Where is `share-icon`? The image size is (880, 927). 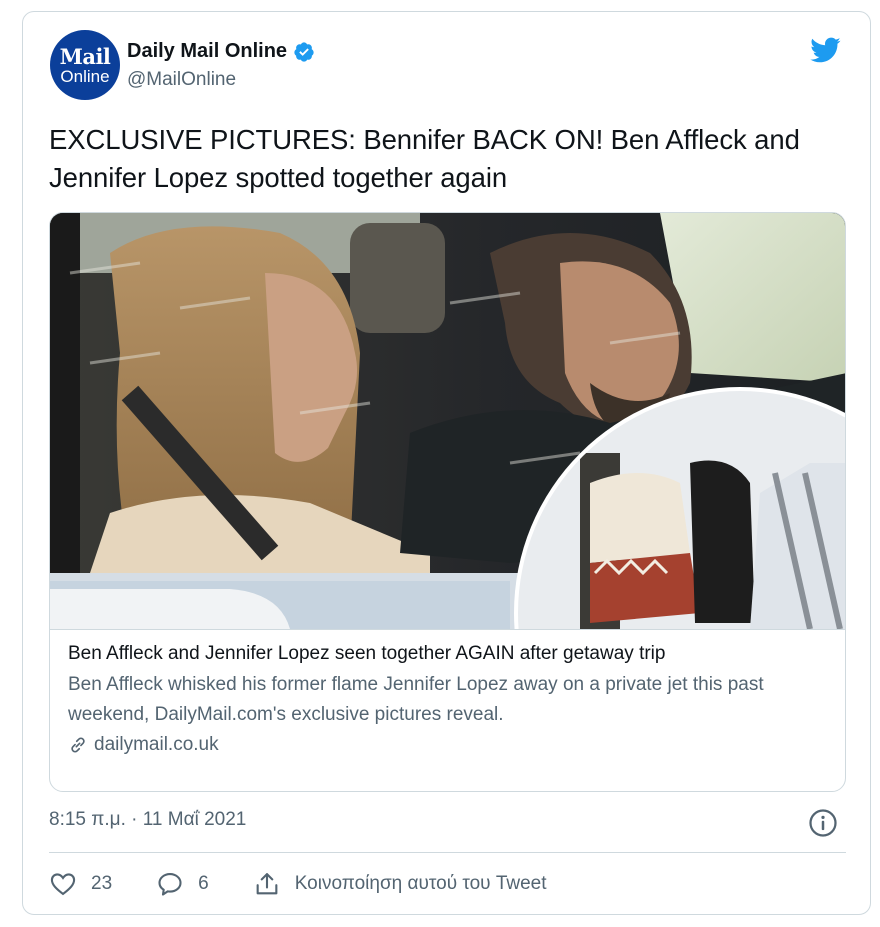
share-icon is located at coordinates (267, 884).